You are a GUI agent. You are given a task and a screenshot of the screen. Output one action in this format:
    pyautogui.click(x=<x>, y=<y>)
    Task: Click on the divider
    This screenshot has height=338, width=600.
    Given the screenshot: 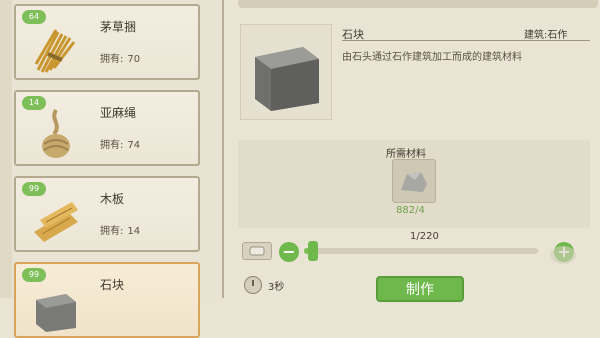 What is the action you would take?
    pyautogui.click(x=466, y=40)
    